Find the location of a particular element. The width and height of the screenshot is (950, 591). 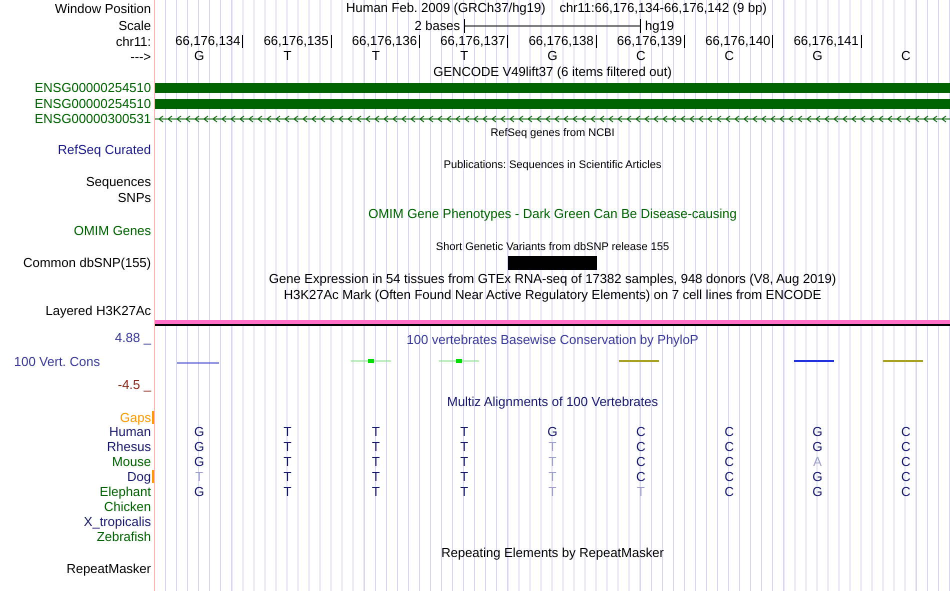

track-label: Common dbSNP(155) is located at coordinates (87, 262).